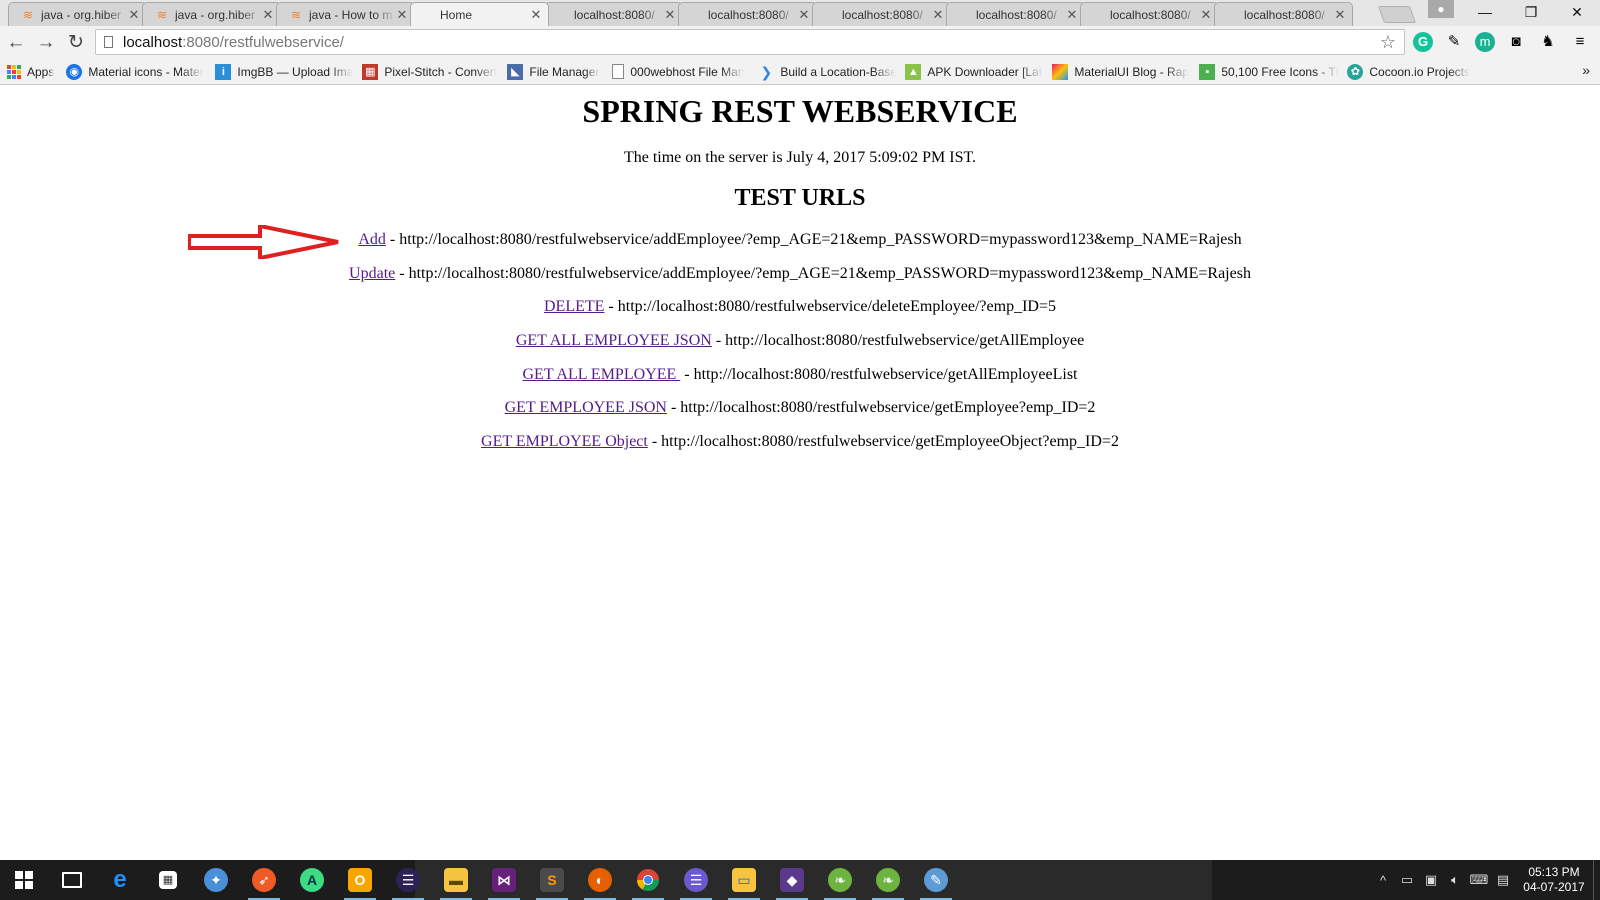 Image resolution: width=1600 pixels, height=900 pixels. Describe the element at coordinates (601, 374) in the screenshot. I see `get-all-employee-link: GET ALL EMPLOYEE` at that location.